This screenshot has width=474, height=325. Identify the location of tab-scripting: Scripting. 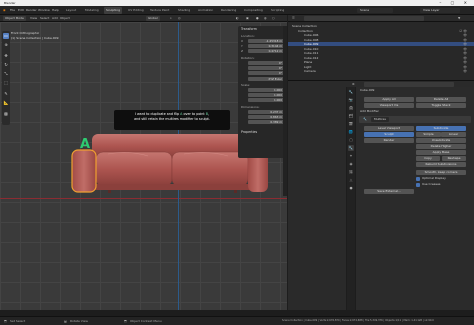
(277, 10).